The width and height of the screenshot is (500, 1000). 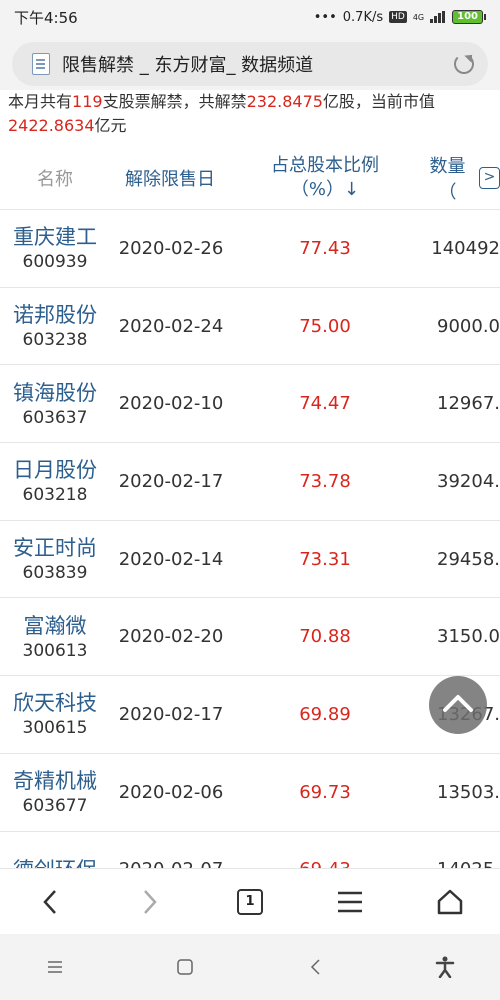 What do you see at coordinates (250, 404) in the screenshot?
I see `table-row: 镇海股份 603637 2020-02-10 74.47 12967.` at bounding box center [250, 404].